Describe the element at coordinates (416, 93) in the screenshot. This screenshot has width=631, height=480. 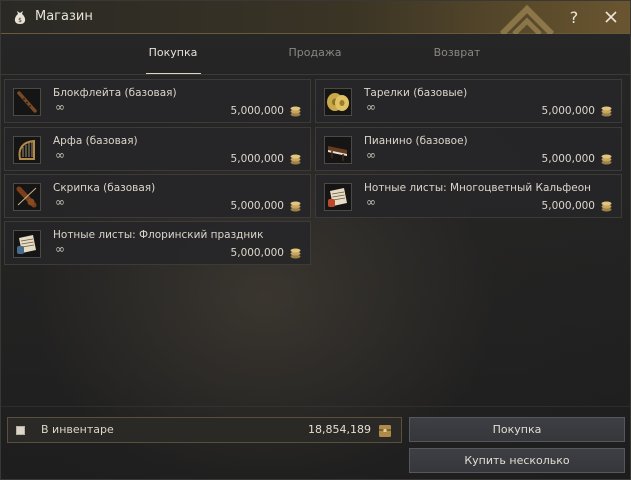
I see `item-name: Тарелки (базовые)` at that location.